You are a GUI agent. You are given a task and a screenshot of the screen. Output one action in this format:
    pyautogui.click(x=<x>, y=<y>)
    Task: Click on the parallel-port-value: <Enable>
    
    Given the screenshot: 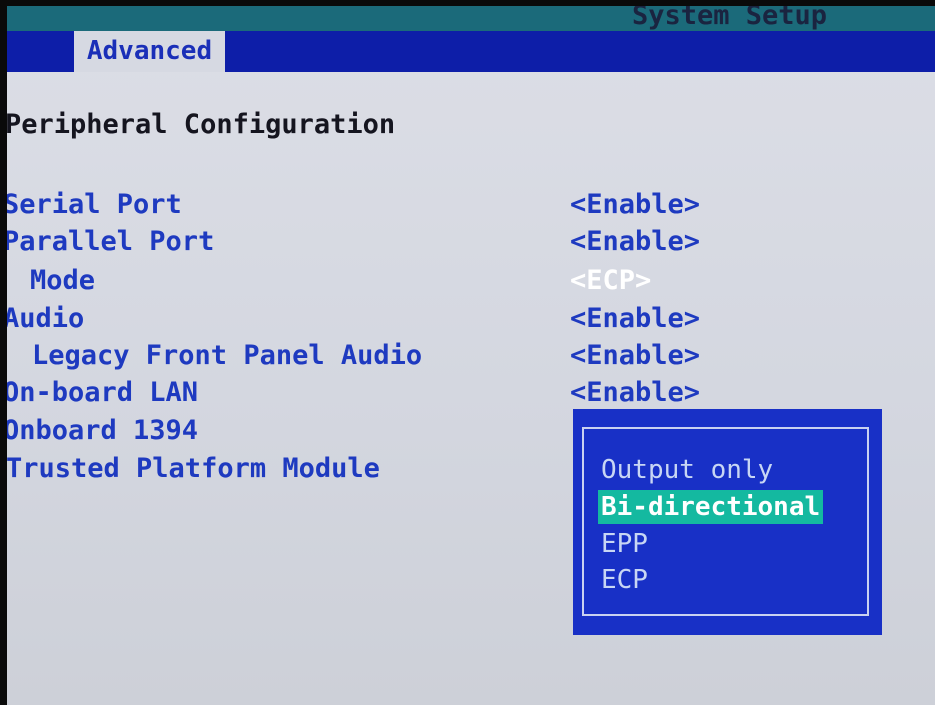 What is the action you would take?
    pyautogui.click(x=635, y=242)
    